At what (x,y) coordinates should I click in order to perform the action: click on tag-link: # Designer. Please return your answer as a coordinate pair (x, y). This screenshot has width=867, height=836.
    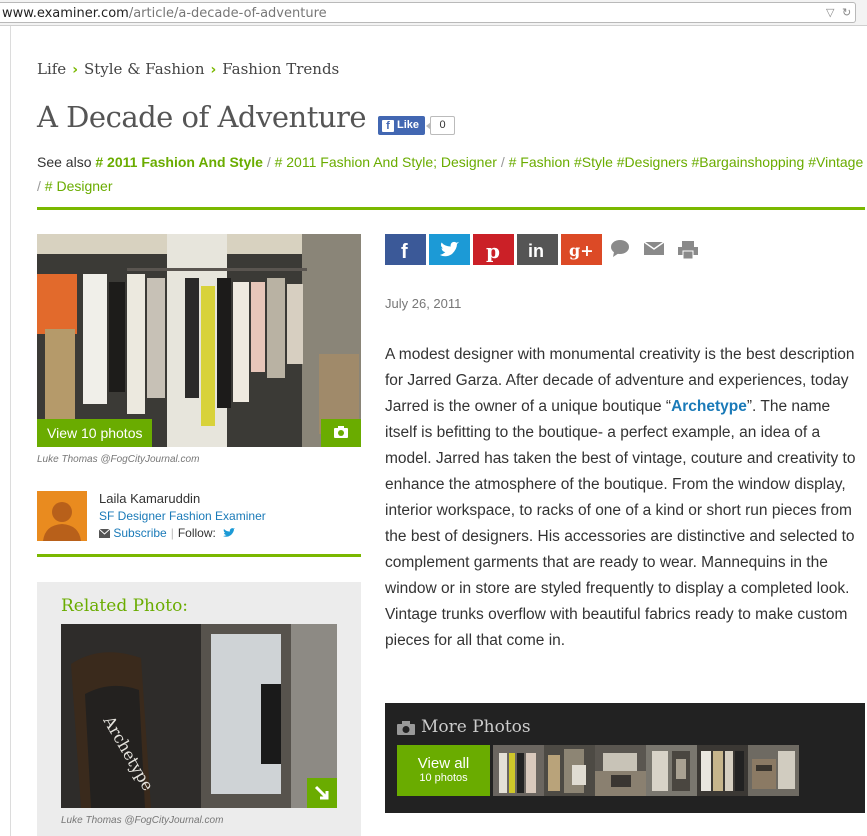
    Looking at the image, I should click on (79, 186).